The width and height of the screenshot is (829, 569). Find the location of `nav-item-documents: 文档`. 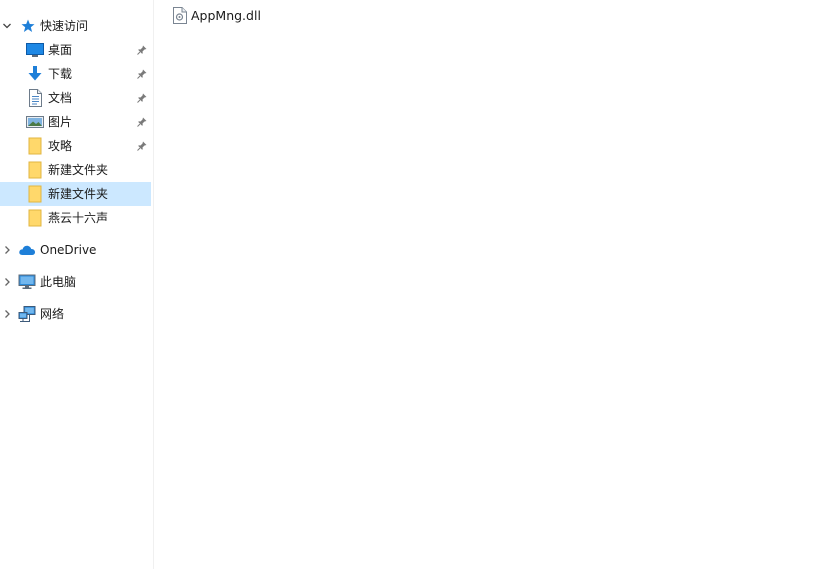

nav-item-documents: 文档 is located at coordinates (75, 98).